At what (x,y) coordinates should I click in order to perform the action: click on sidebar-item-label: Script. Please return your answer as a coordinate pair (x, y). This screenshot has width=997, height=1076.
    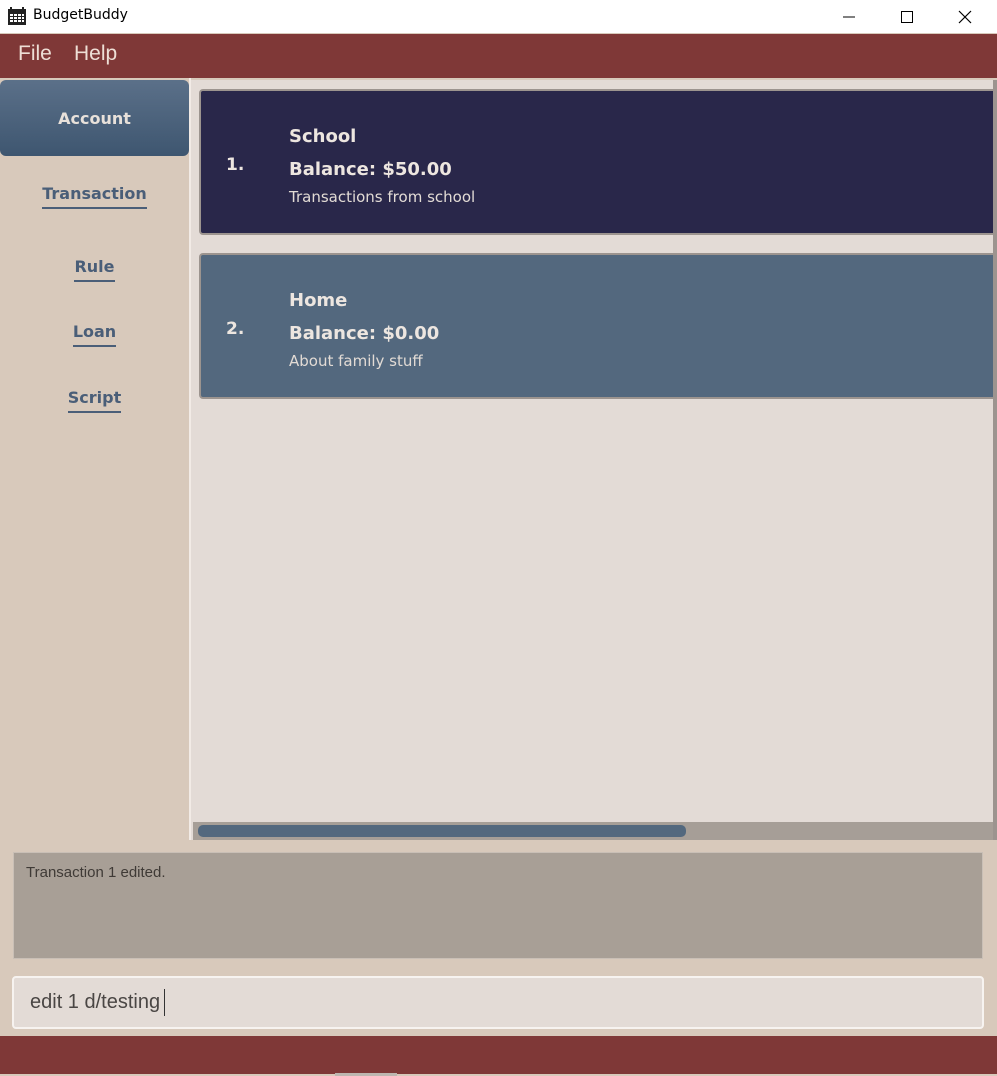
    Looking at the image, I should click on (94, 400).